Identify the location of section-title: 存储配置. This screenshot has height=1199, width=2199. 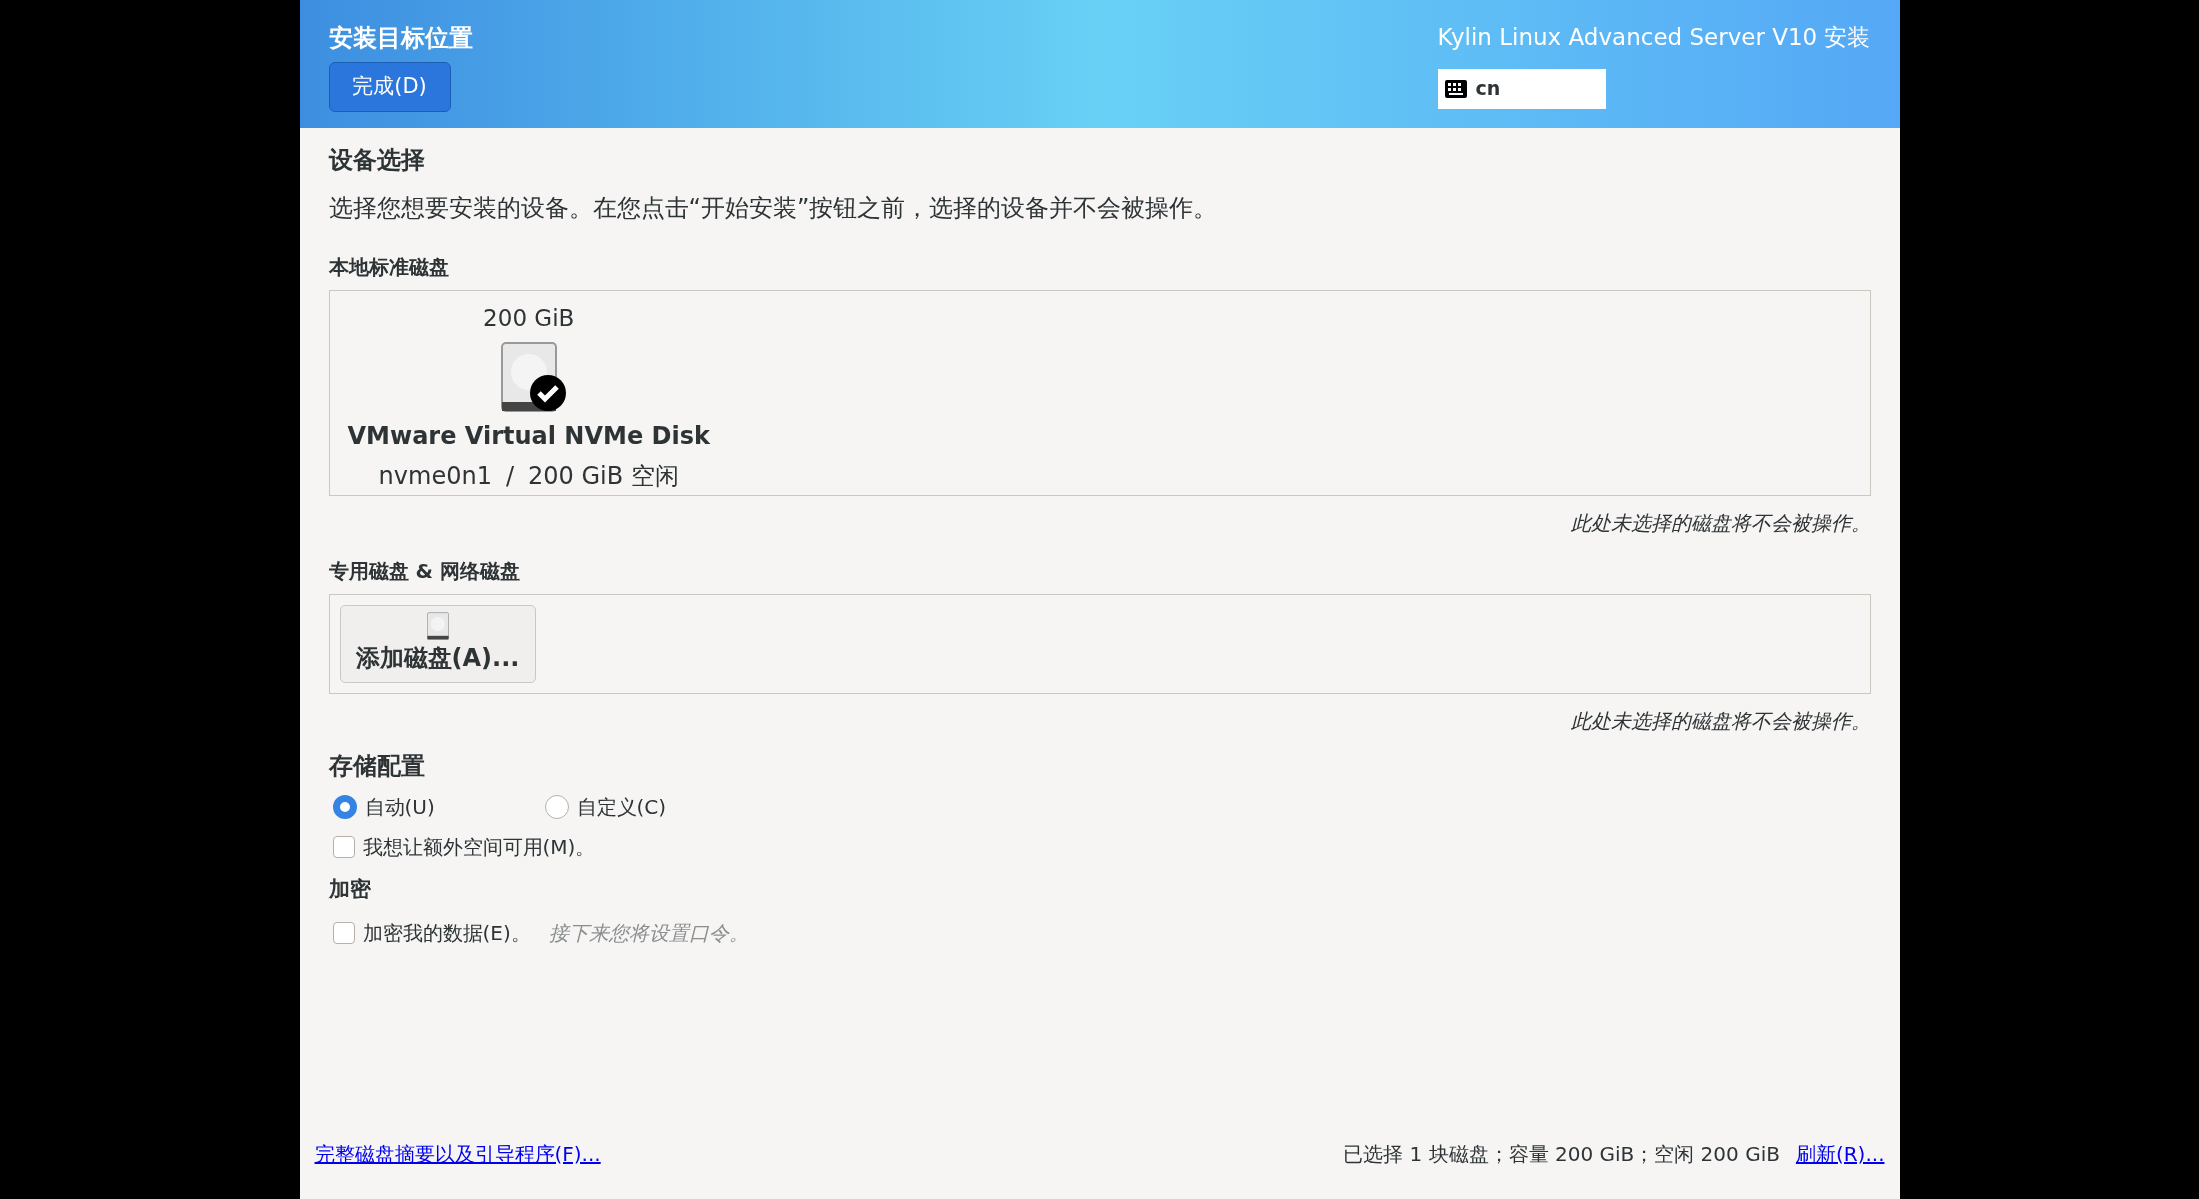
(377, 766).